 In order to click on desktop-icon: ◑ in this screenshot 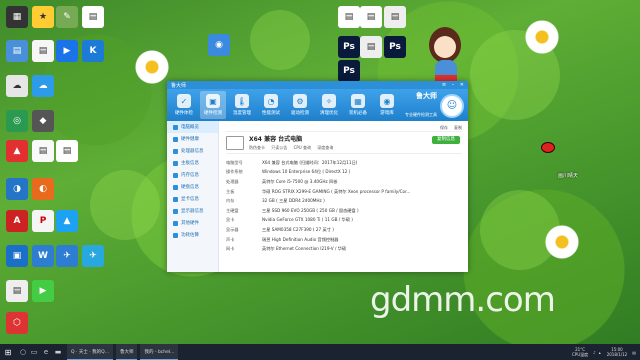, I will do `click(17, 189)`.